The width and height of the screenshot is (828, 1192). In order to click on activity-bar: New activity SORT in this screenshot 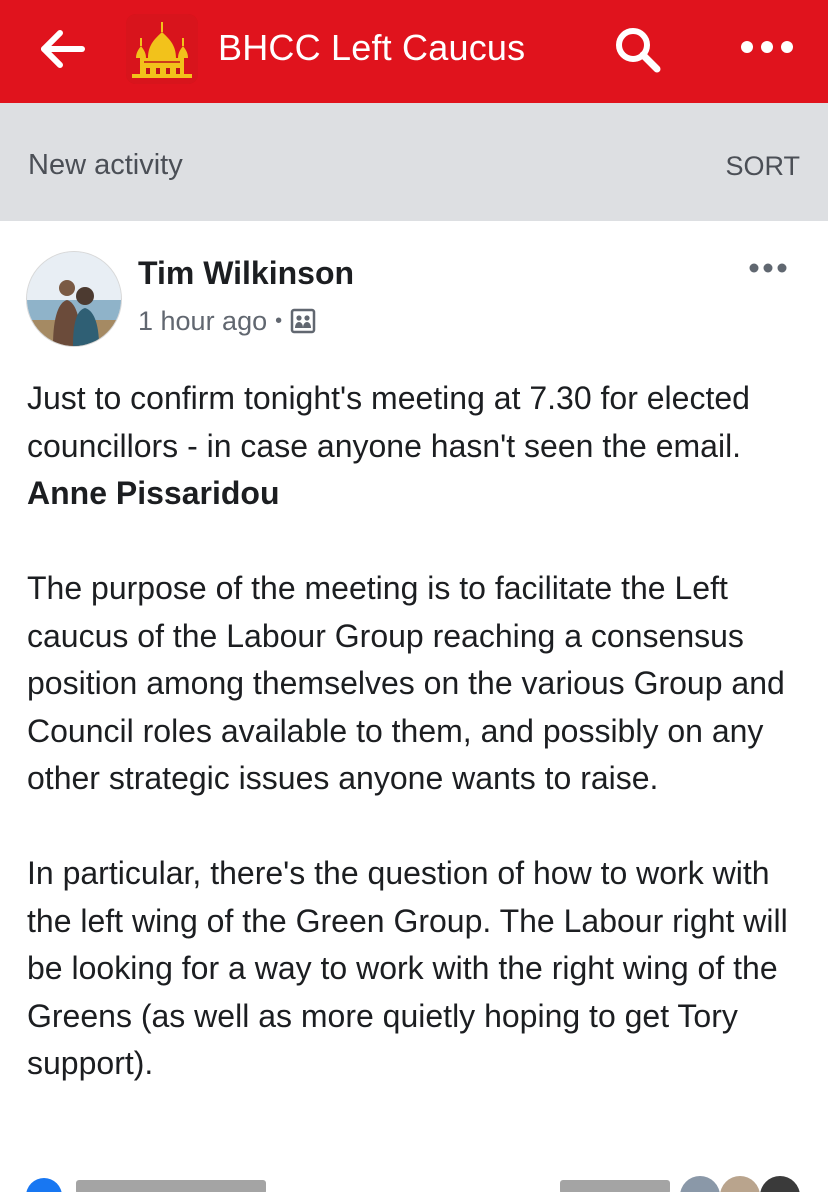, I will do `click(414, 162)`.